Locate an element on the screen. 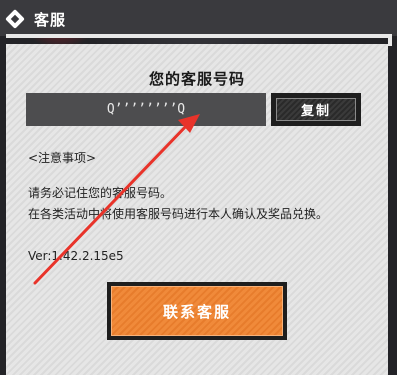 The height and width of the screenshot is (375, 397). contact-service-button: 联系客服 is located at coordinates (197, 311).